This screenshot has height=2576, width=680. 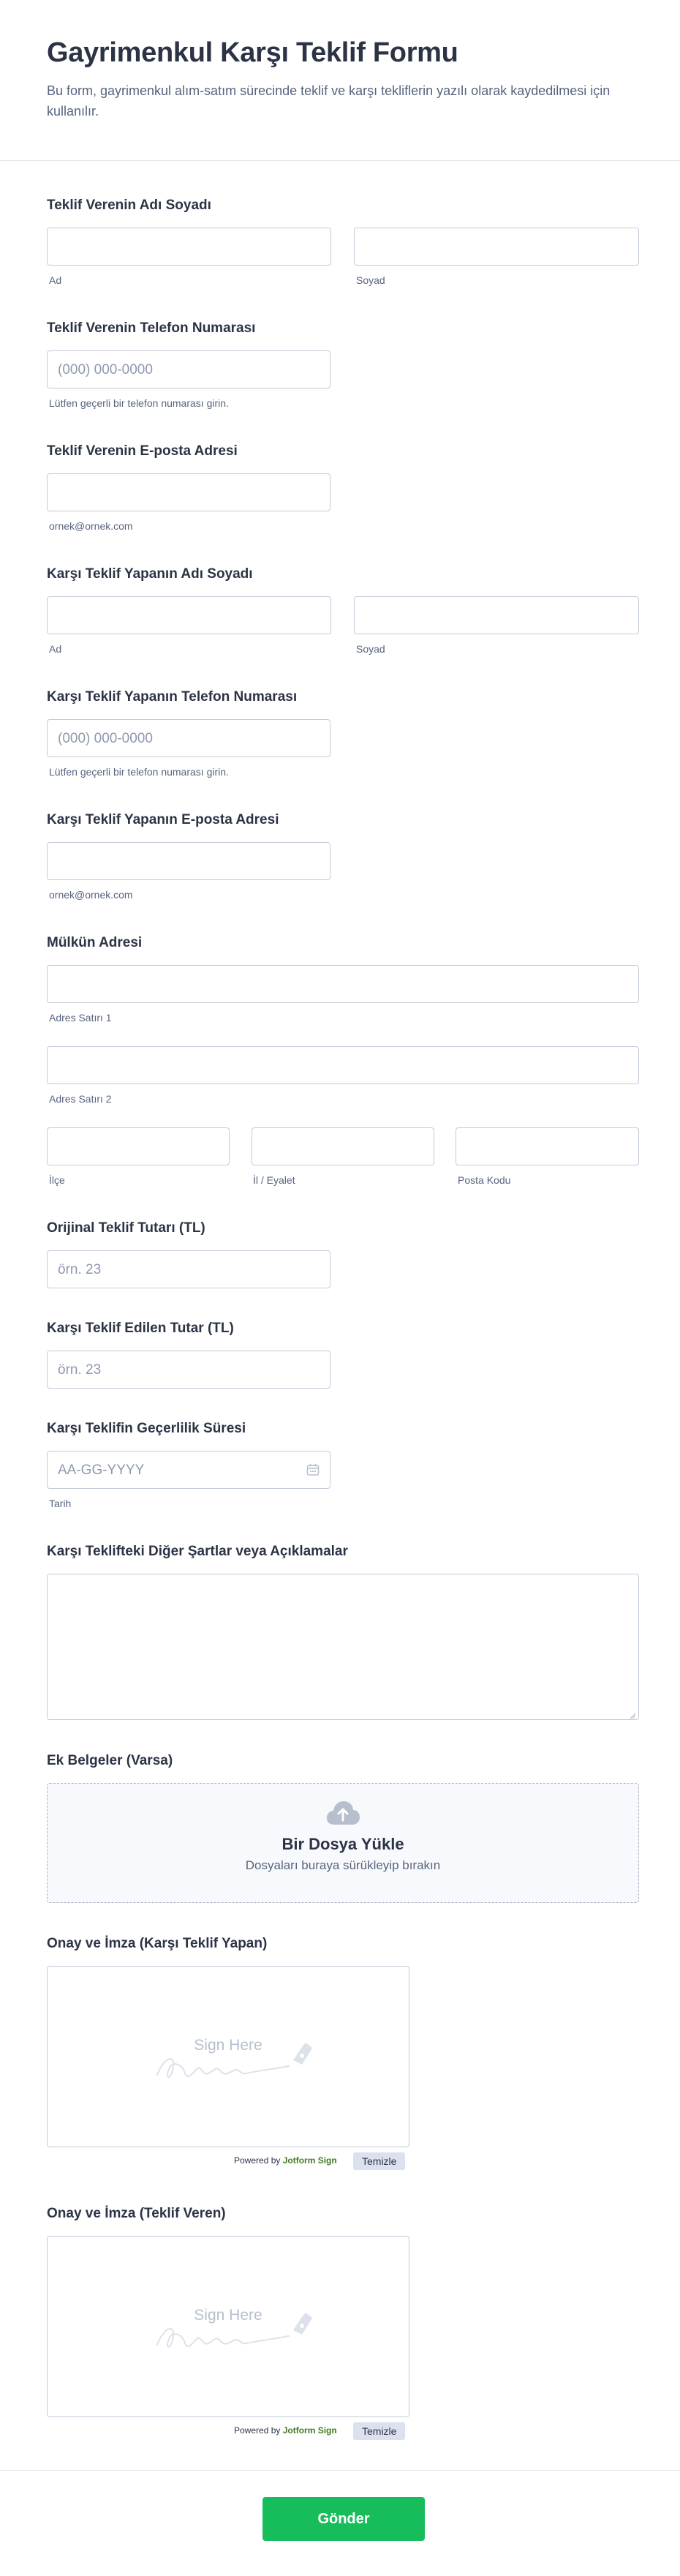 I want to click on address-line1-input, so click(x=343, y=984).